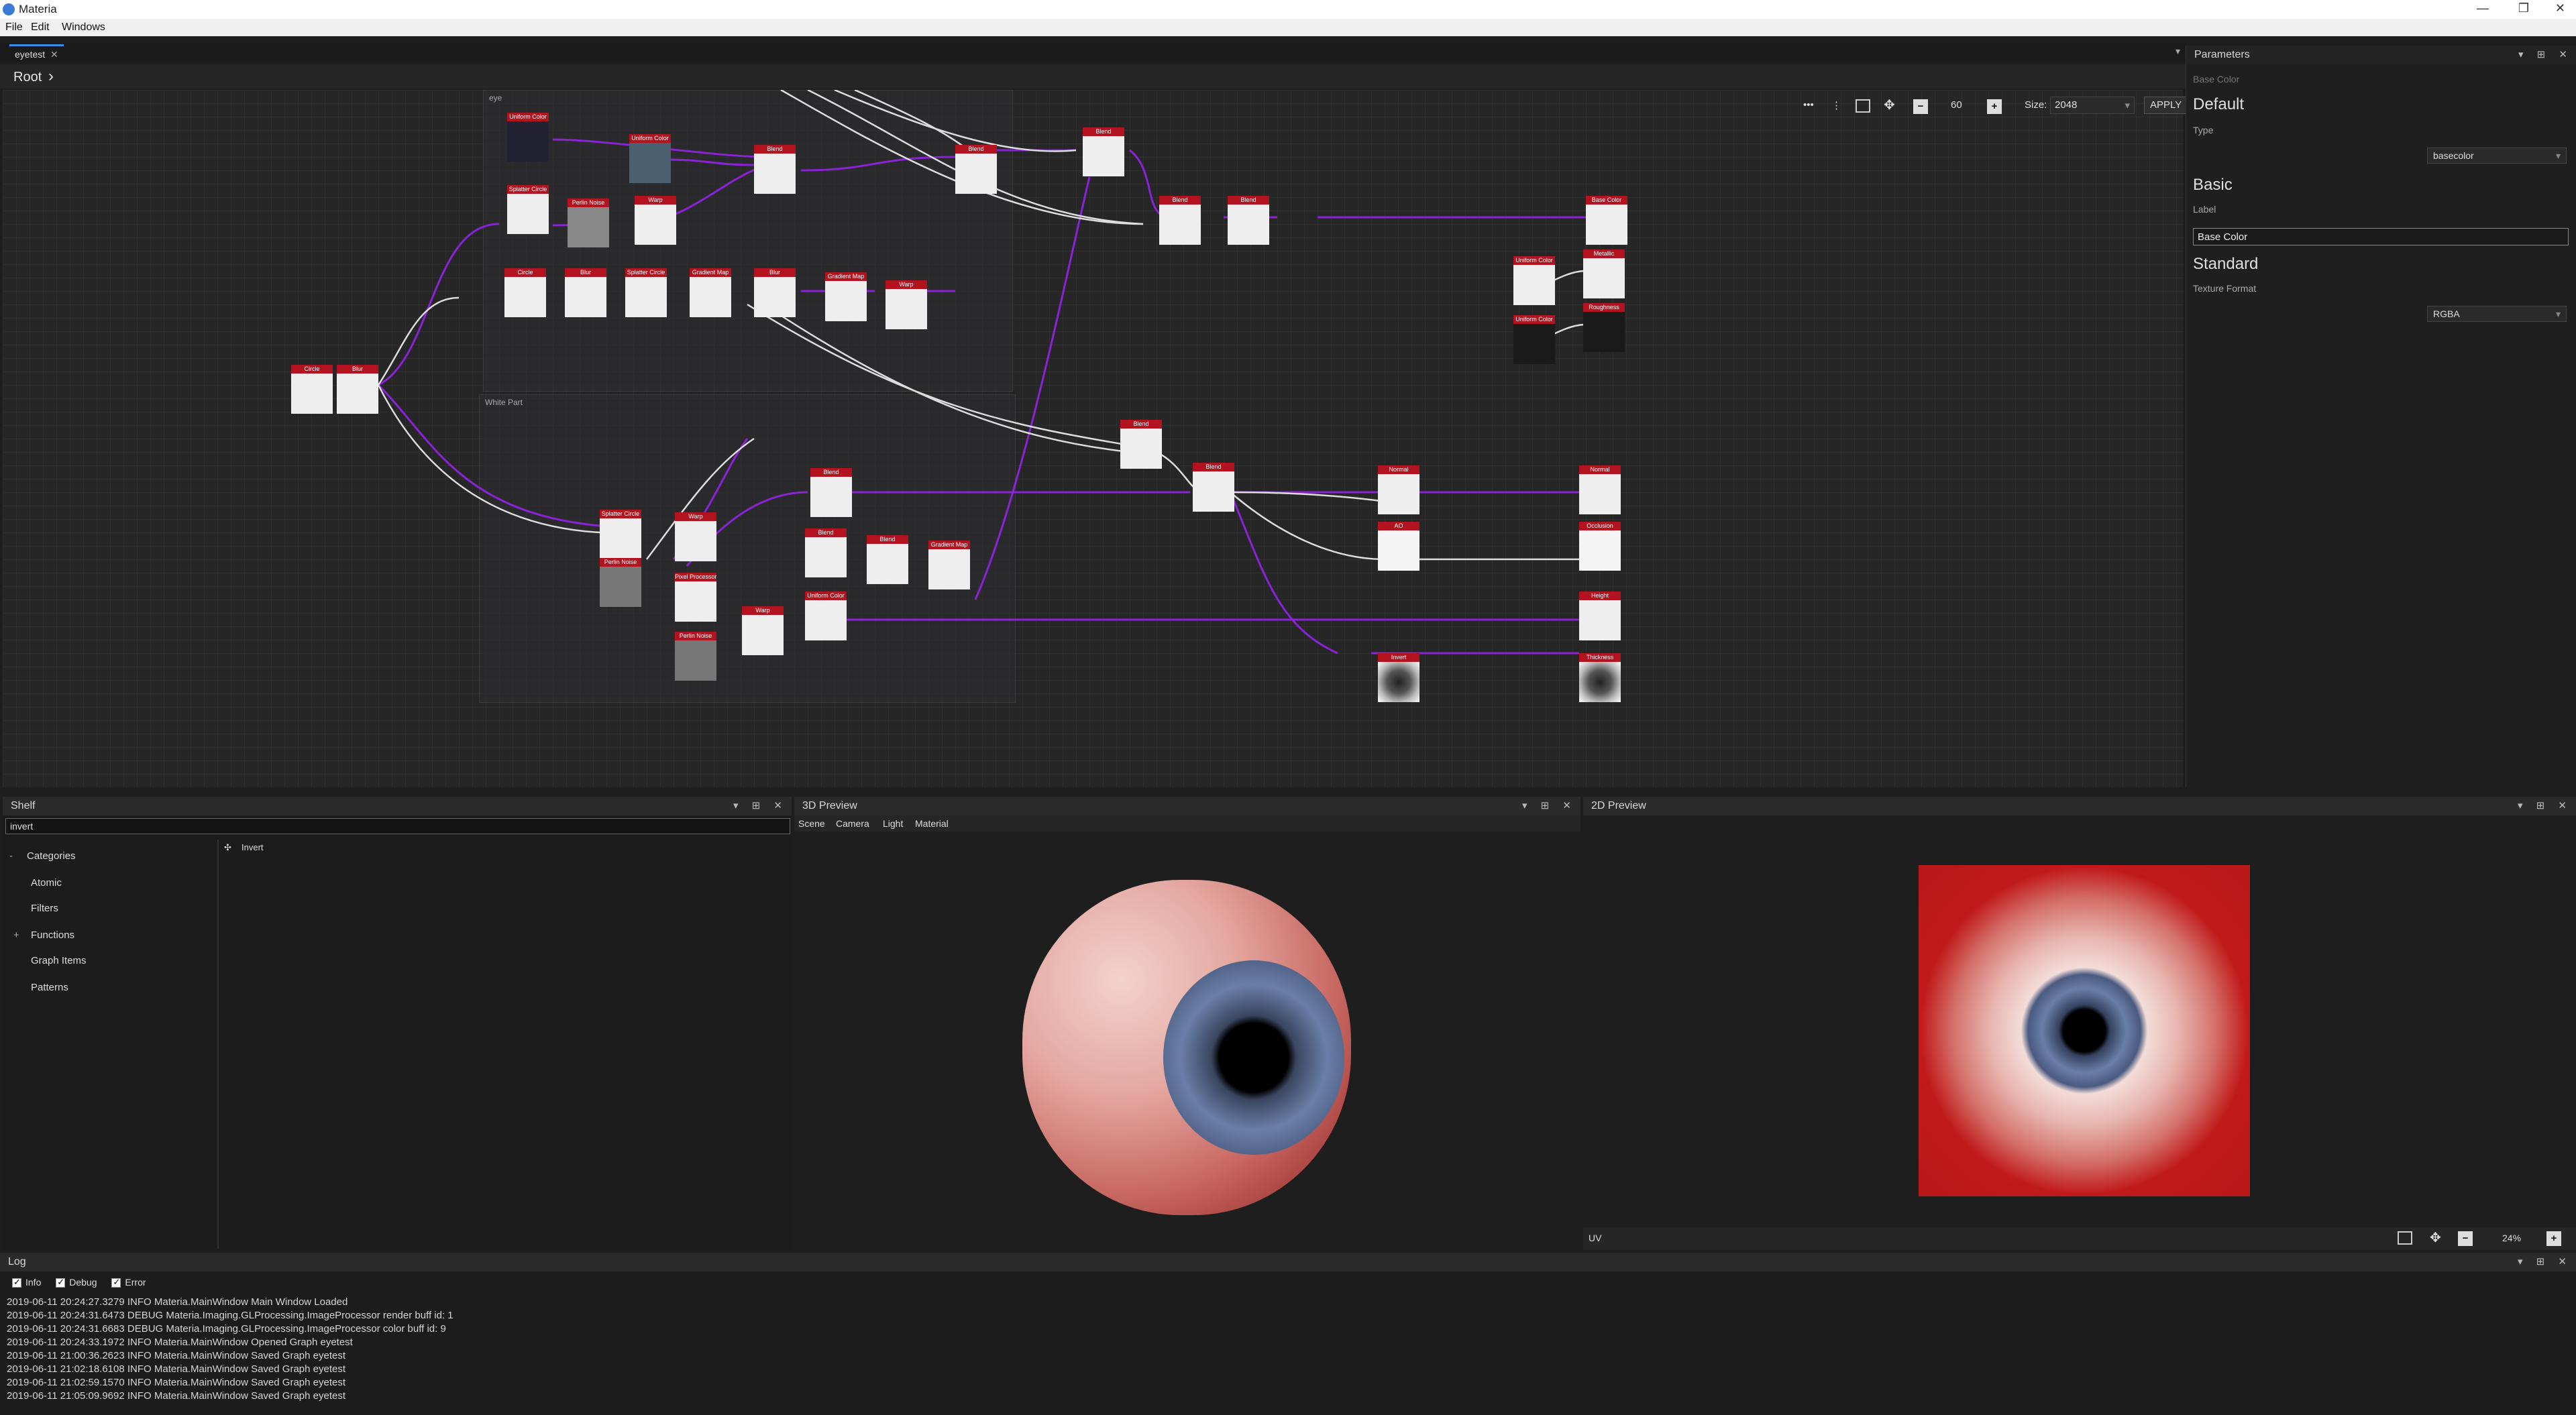 This screenshot has width=2576, height=1415. I want to click on checkbox-debug, so click(61, 1282).